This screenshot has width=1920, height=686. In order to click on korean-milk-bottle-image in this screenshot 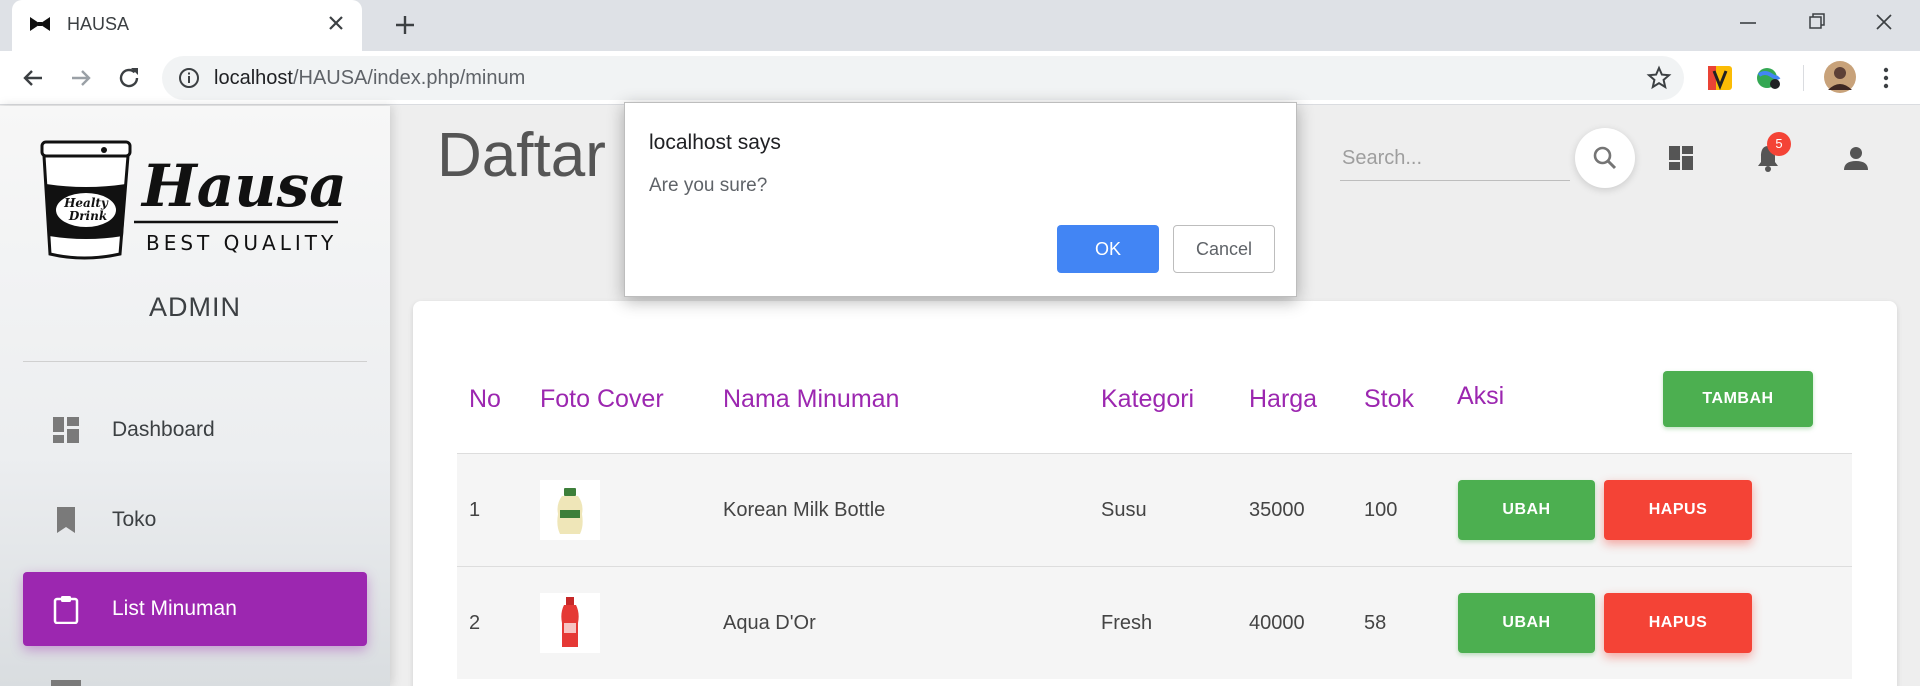, I will do `click(570, 510)`.